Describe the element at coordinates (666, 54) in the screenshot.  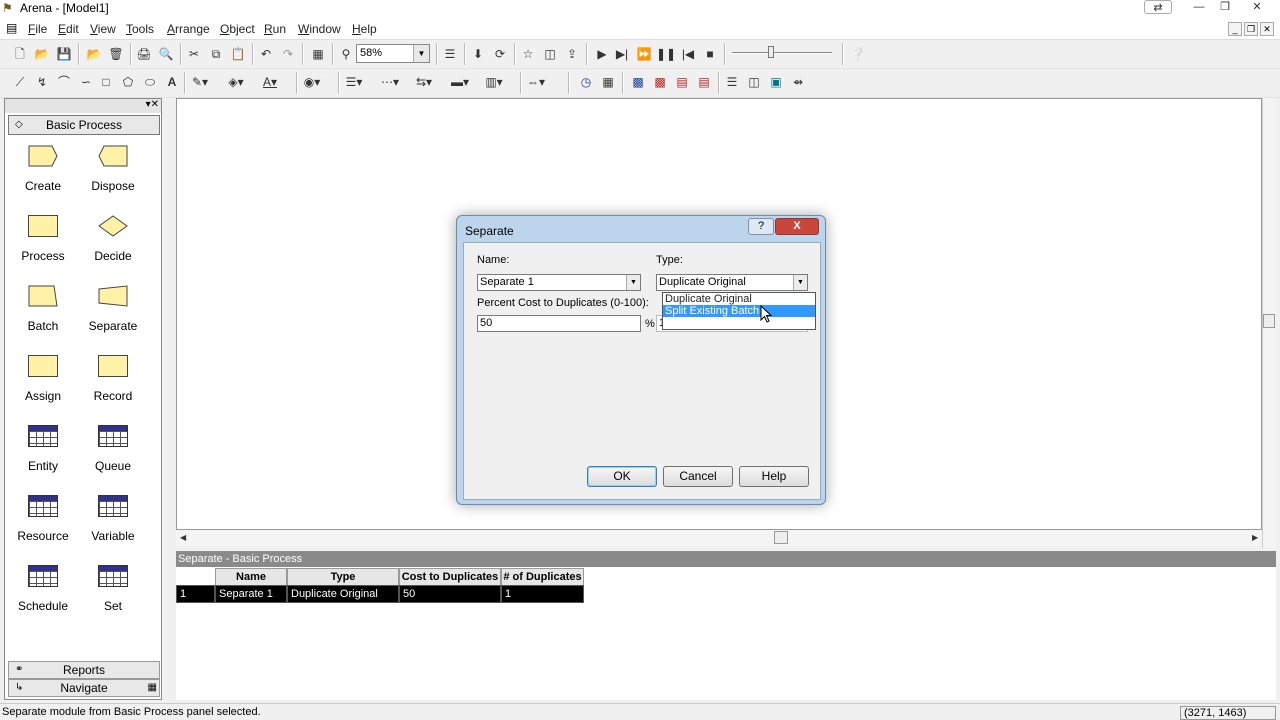
I see `pause-icon: ❚❚` at that location.